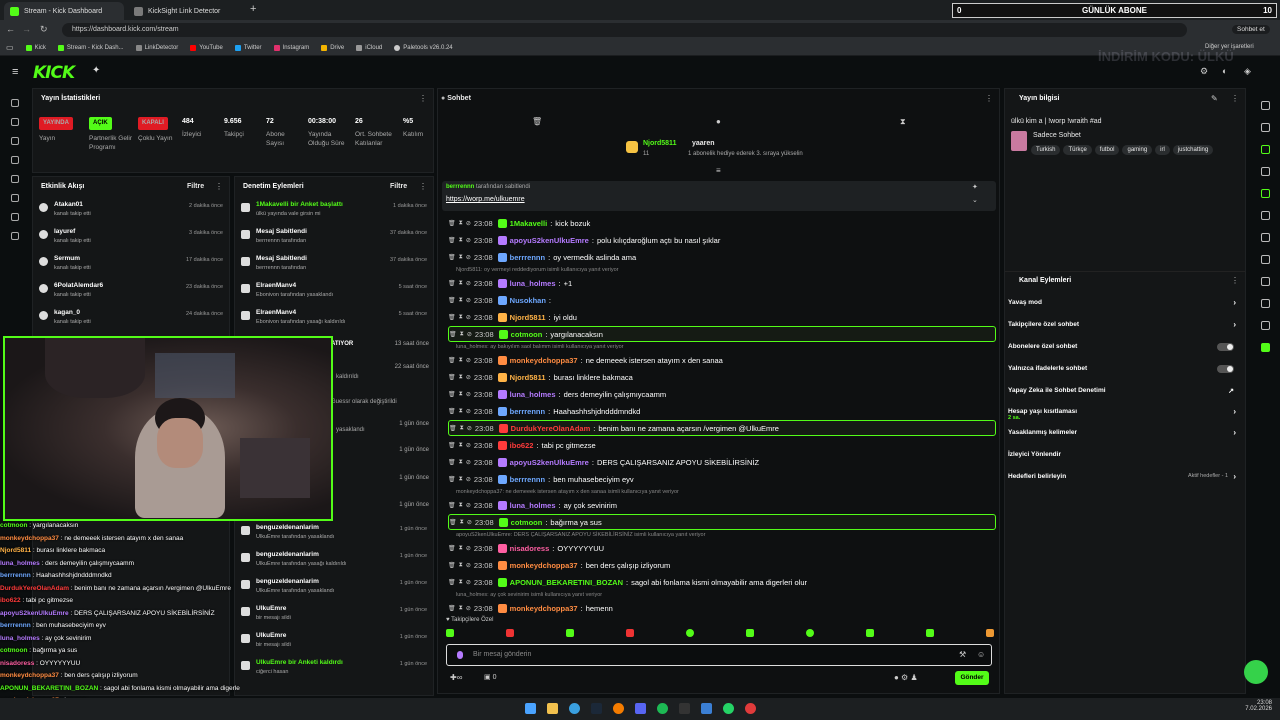 This screenshot has width=1280, height=720. Describe the element at coordinates (530, 548) in the screenshot. I see `chat-username: nisadoress` at that location.